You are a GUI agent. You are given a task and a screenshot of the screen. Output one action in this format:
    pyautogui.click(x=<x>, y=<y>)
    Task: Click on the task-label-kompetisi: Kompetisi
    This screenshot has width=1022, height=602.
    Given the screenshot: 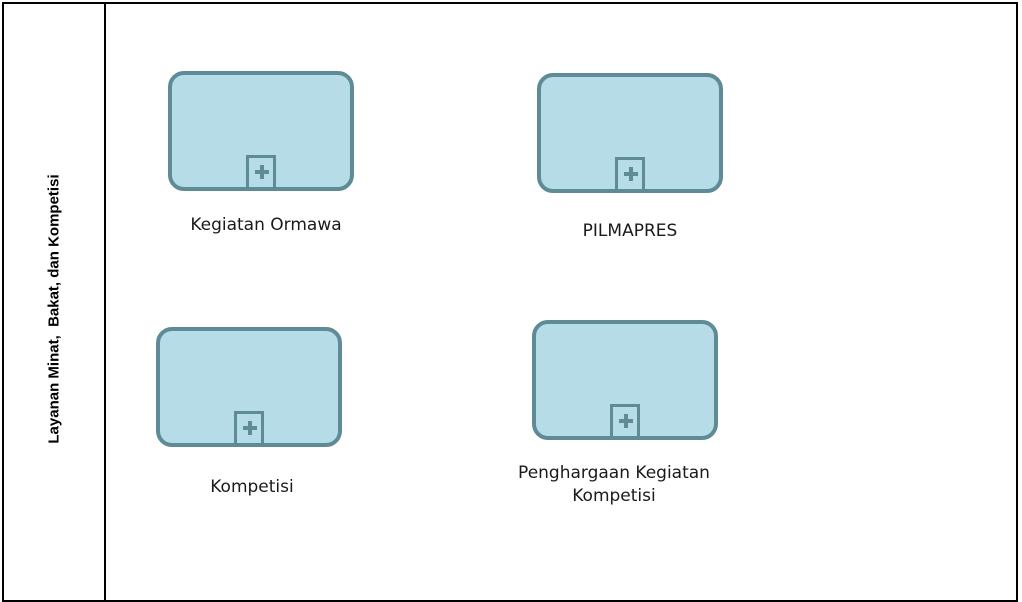 What is the action you would take?
    pyautogui.click(x=252, y=487)
    